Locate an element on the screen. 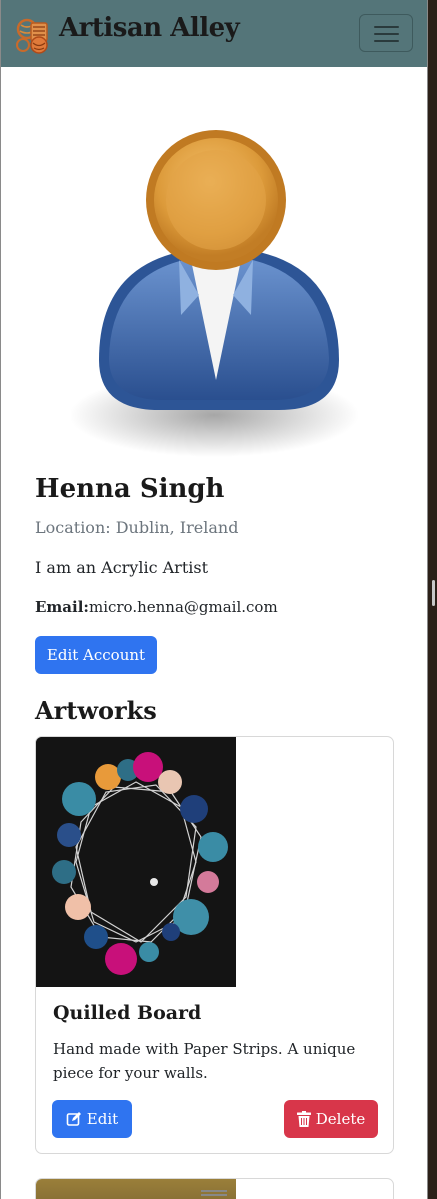 This screenshot has height=1199, width=437. edit-artwork-button: Edit is located at coordinates (92, 1119).